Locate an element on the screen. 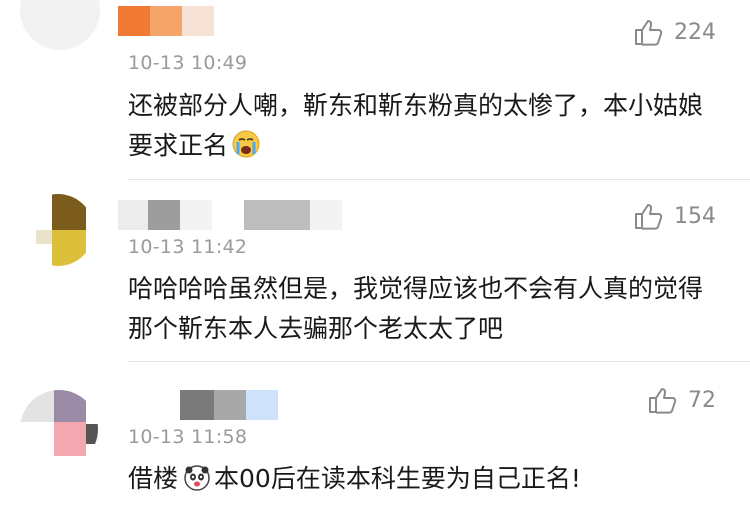 This screenshot has height=508, width=750. comment-text: 哈哈哈哈虽然但是，我觉得应该也不会有人真的觉得那个靳东本人去骗那个老太太了吧 is located at coordinates (416, 308).